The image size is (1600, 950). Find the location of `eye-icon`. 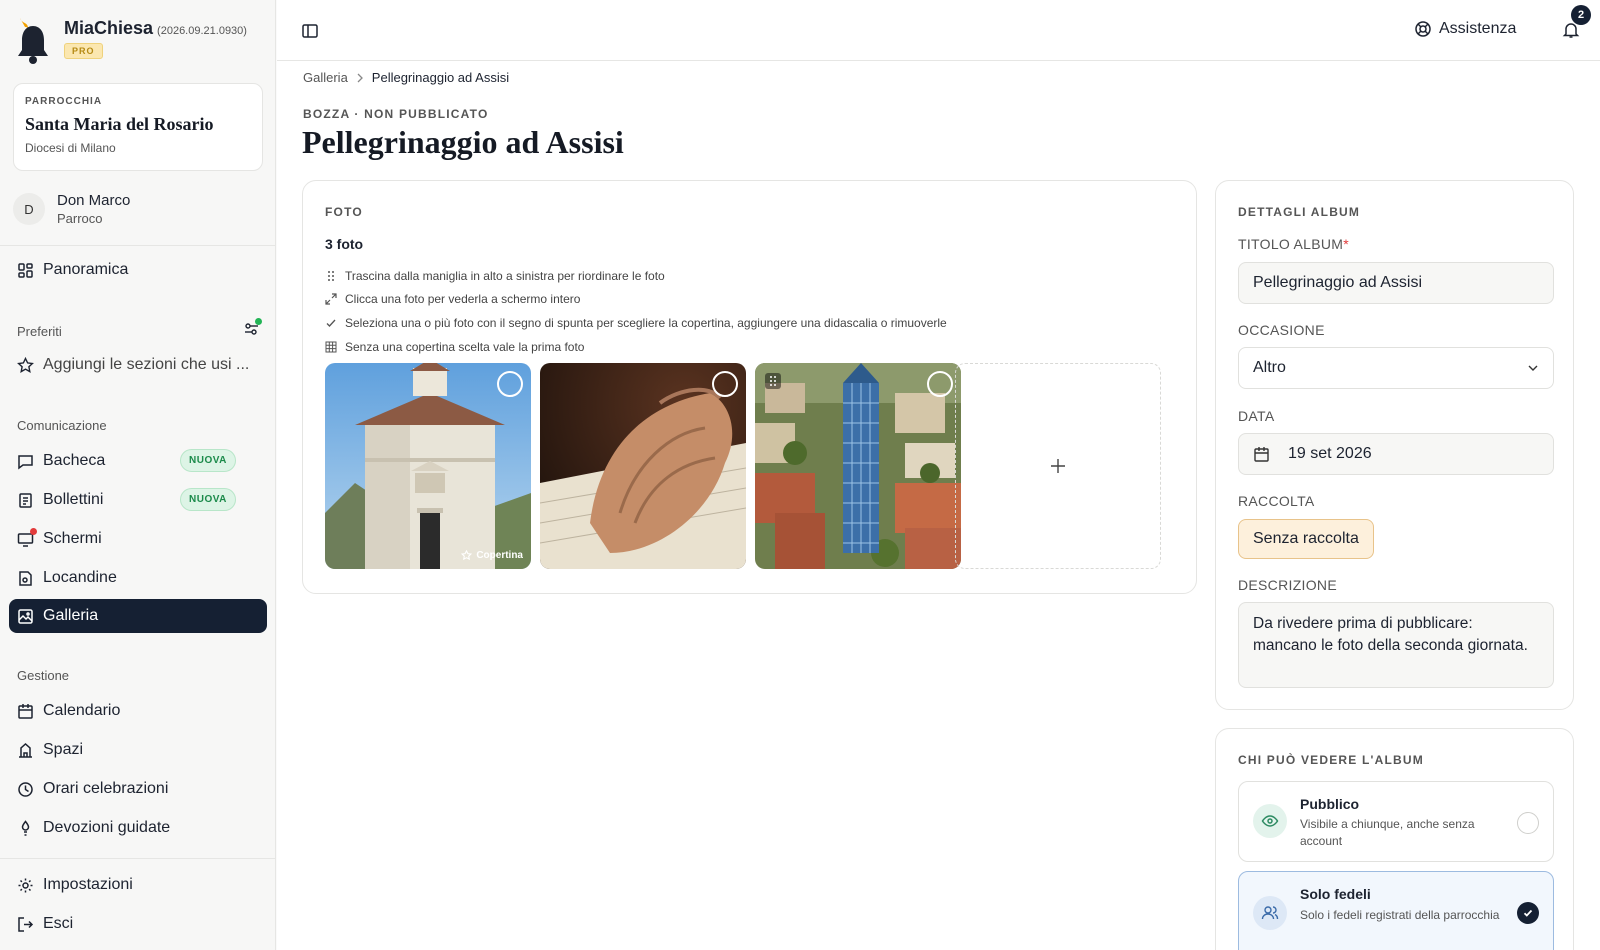

eye-icon is located at coordinates (1270, 821).